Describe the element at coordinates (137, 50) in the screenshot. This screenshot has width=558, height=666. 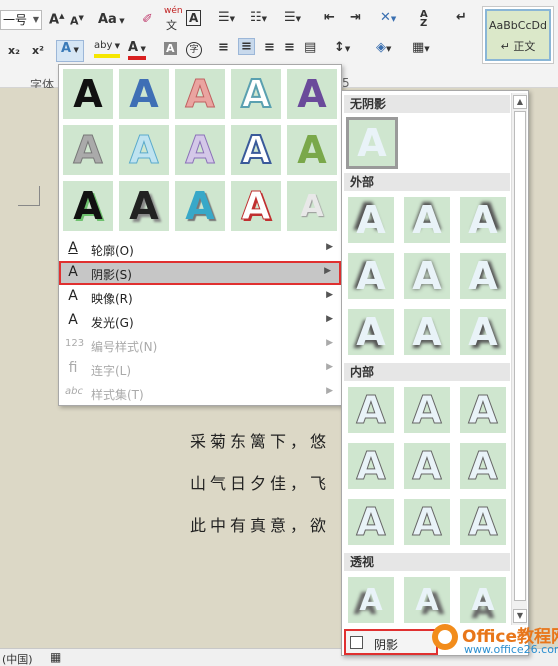
I see `font-color-button: A ▼` at that location.